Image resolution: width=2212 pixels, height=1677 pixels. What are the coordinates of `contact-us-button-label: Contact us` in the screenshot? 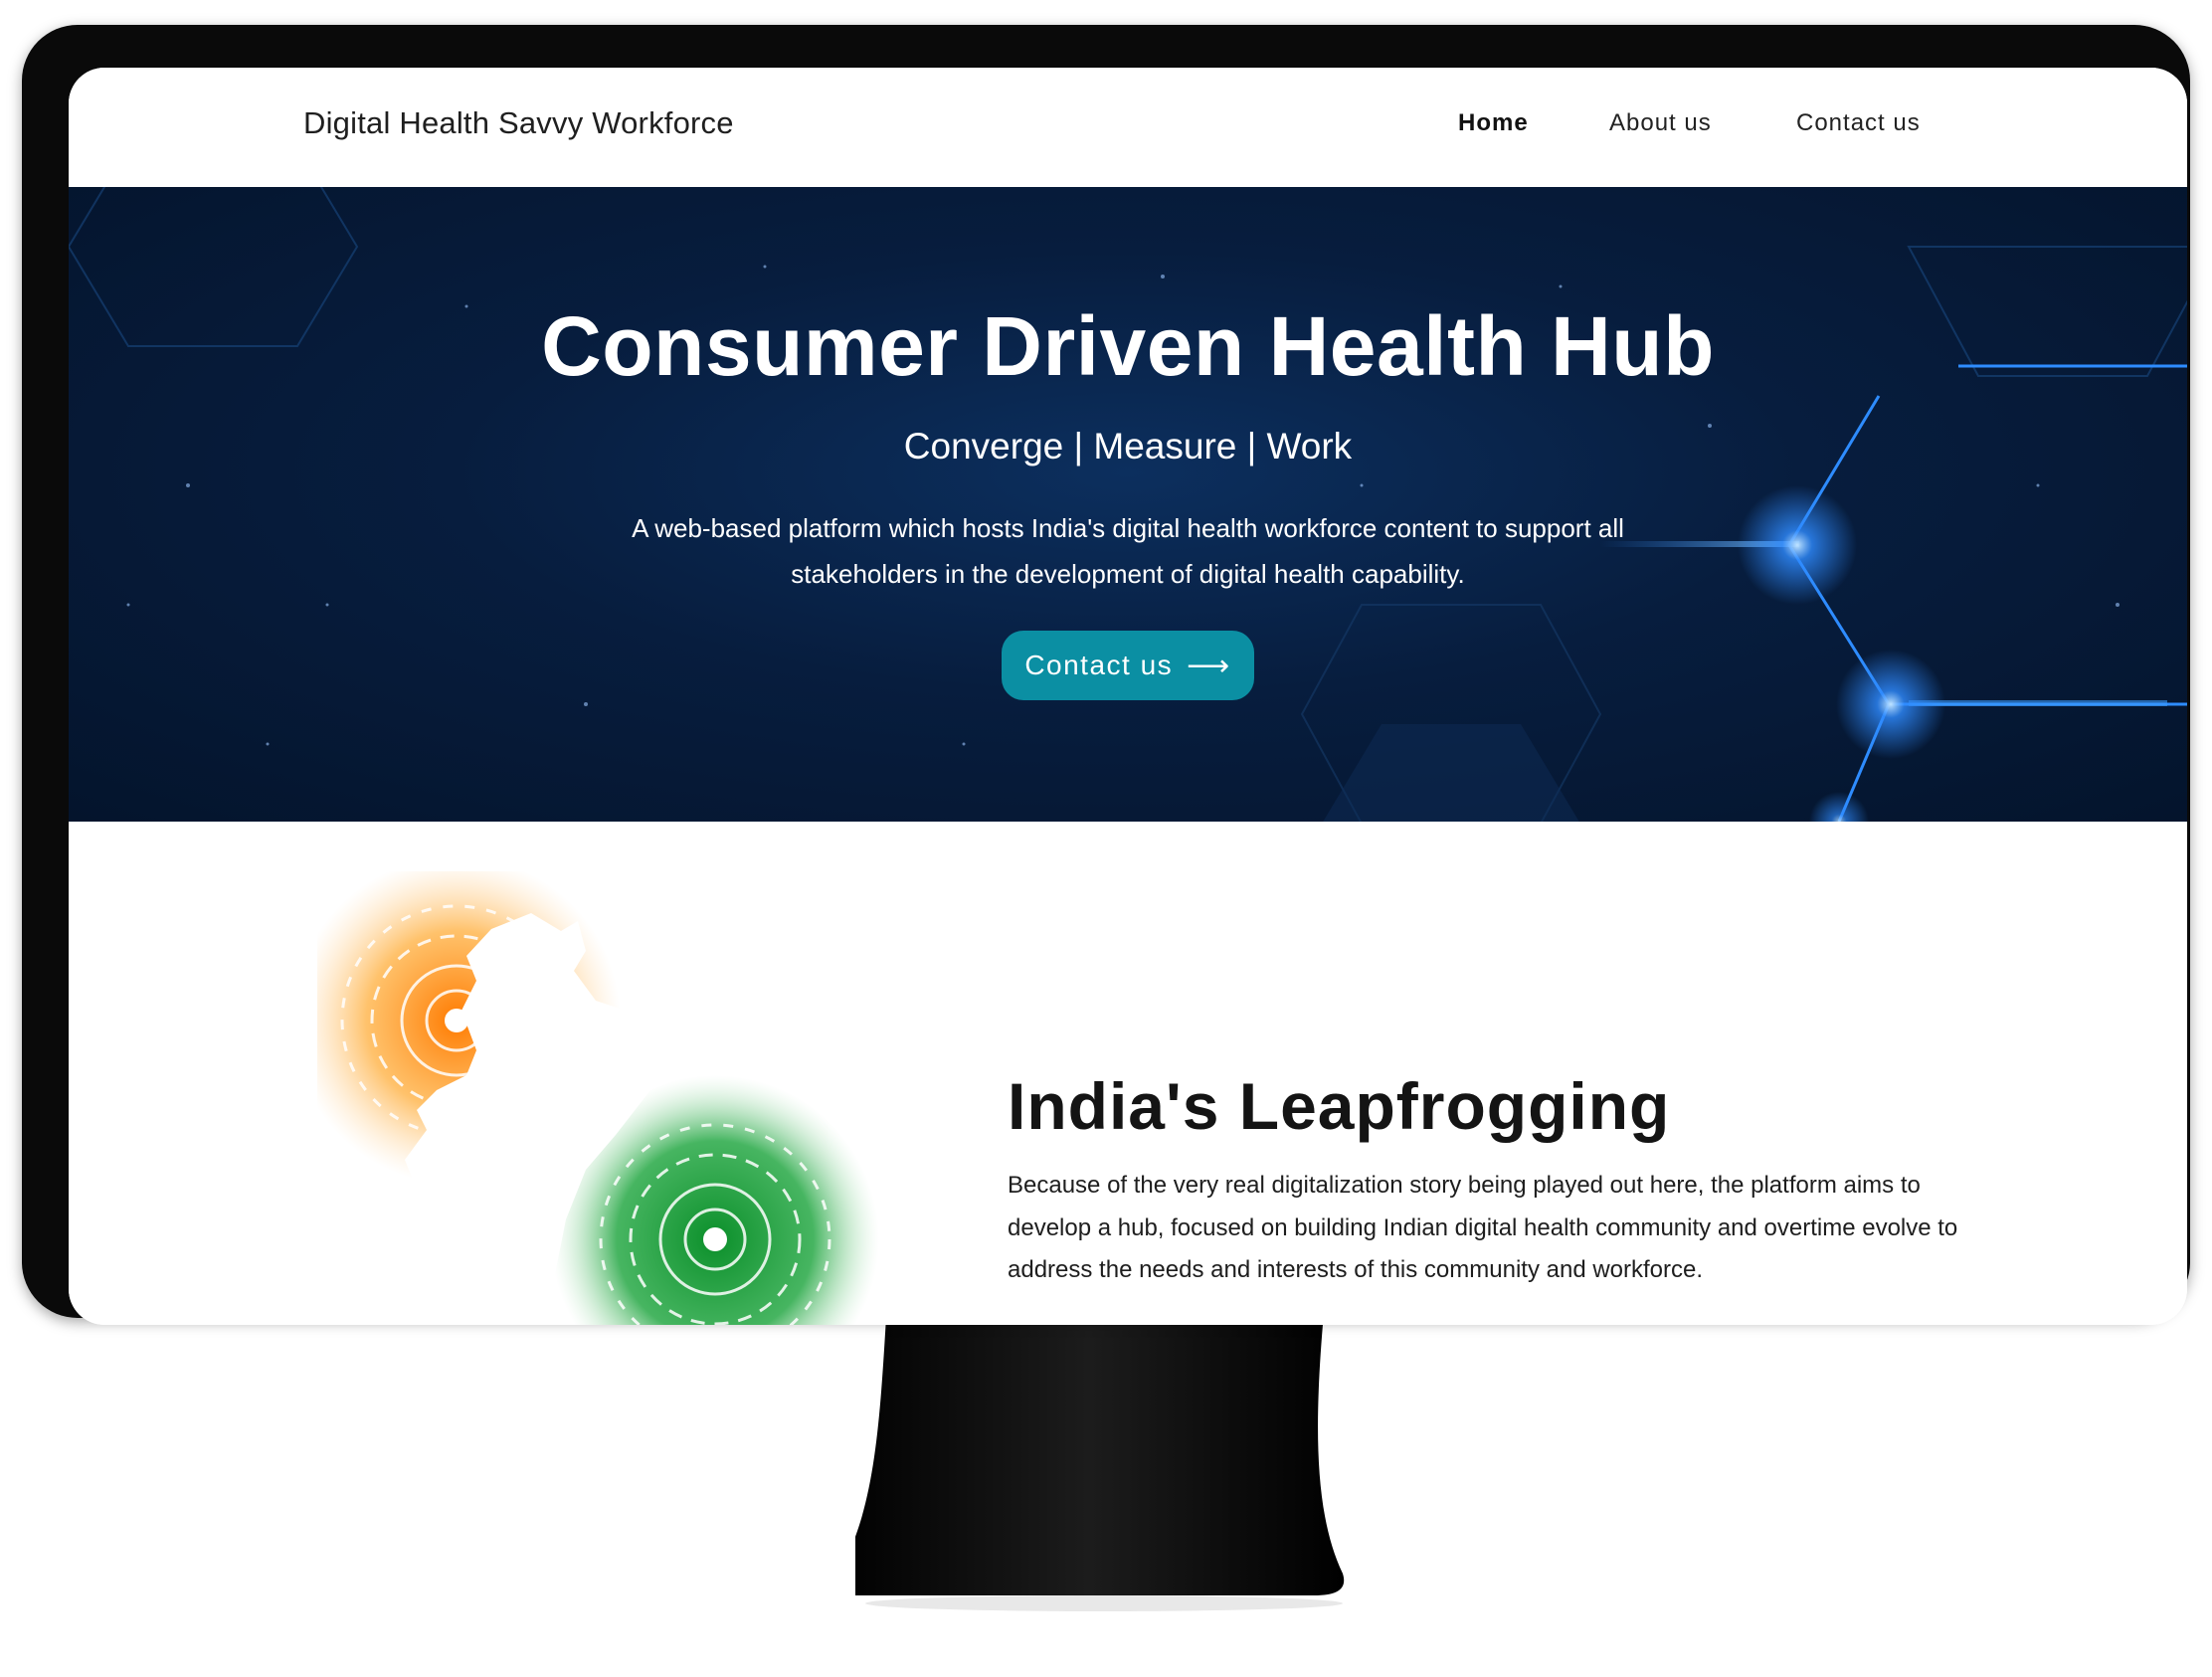 It's located at (1099, 665).